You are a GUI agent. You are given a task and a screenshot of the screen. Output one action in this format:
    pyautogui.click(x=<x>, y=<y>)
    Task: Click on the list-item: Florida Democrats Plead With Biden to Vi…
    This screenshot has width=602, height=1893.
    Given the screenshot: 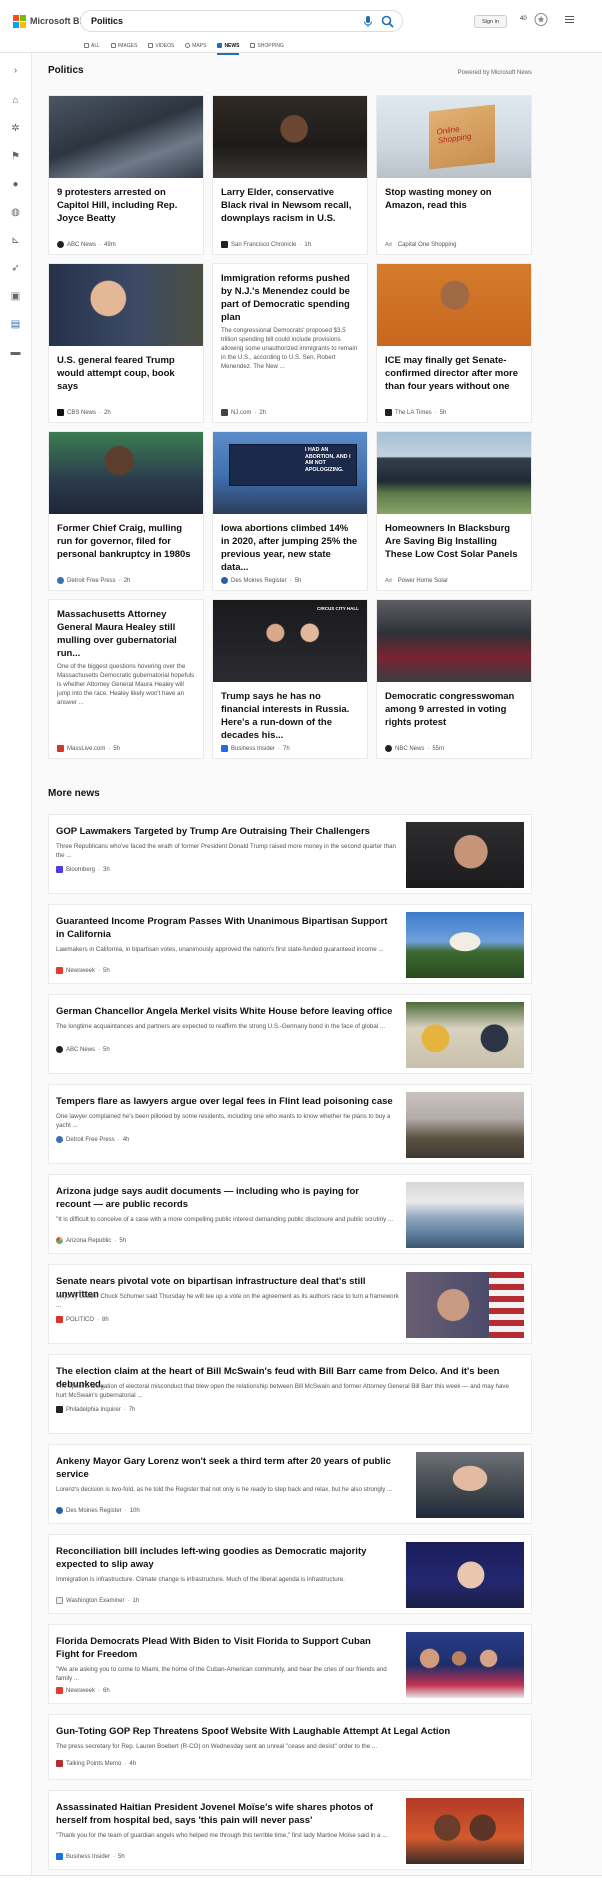 What is the action you would take?
    pyautogui.click(x=290, y=1664)
    